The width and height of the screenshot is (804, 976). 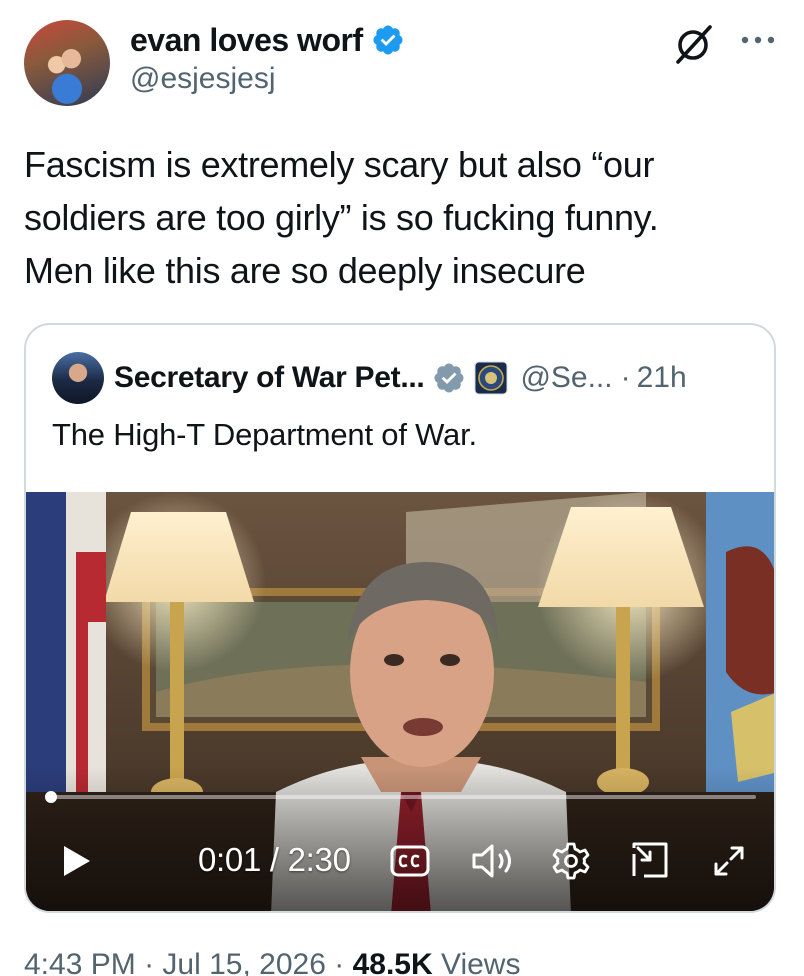 I want to click on quote-avatar, so click(x=78, y=378).